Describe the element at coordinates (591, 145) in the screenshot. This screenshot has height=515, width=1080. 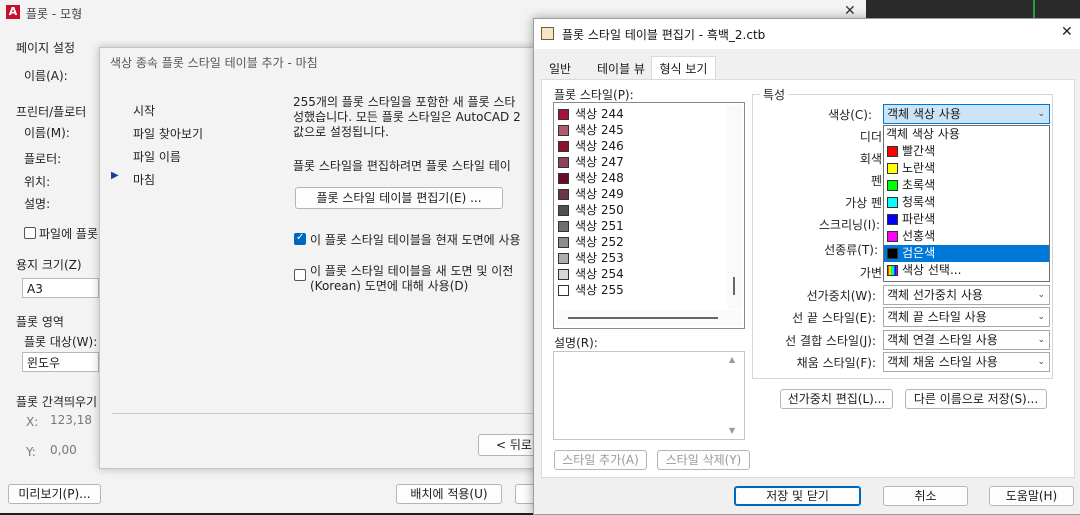
I see `plot-style-item: 색상 246` at that location.